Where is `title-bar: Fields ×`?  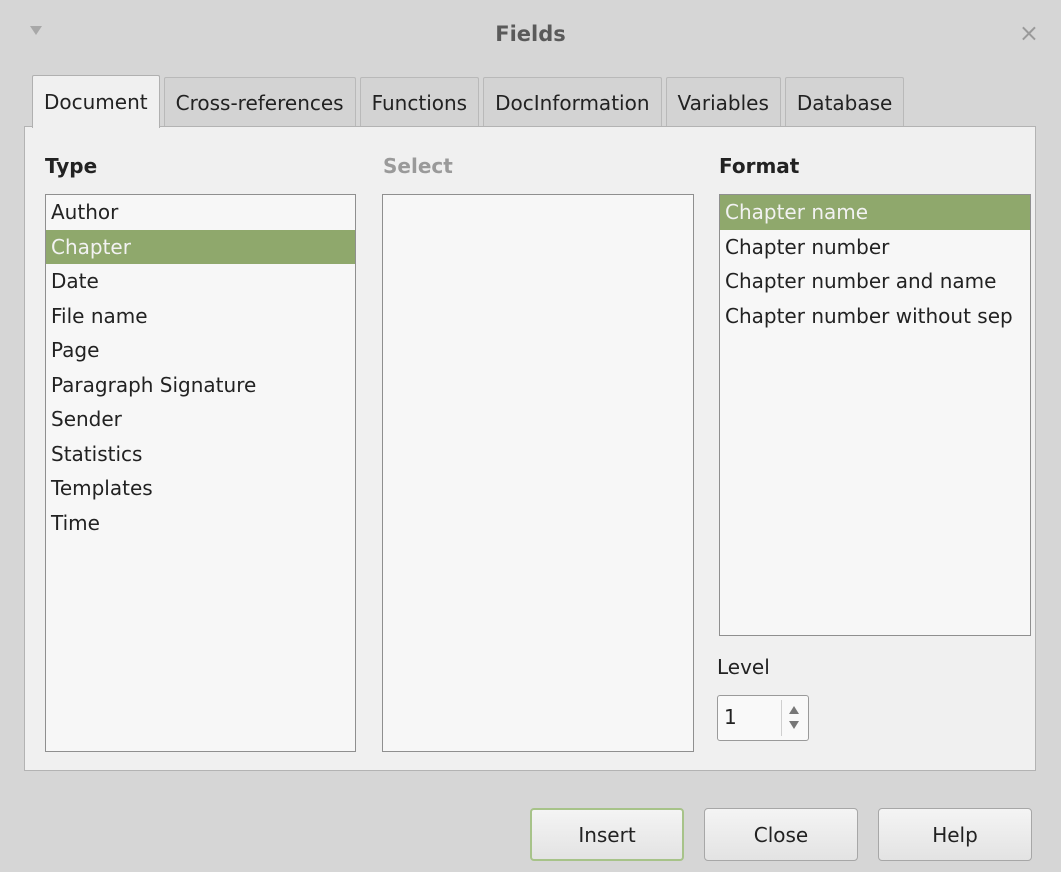 title-bar: Fields × is located at coordinates (530, 35).